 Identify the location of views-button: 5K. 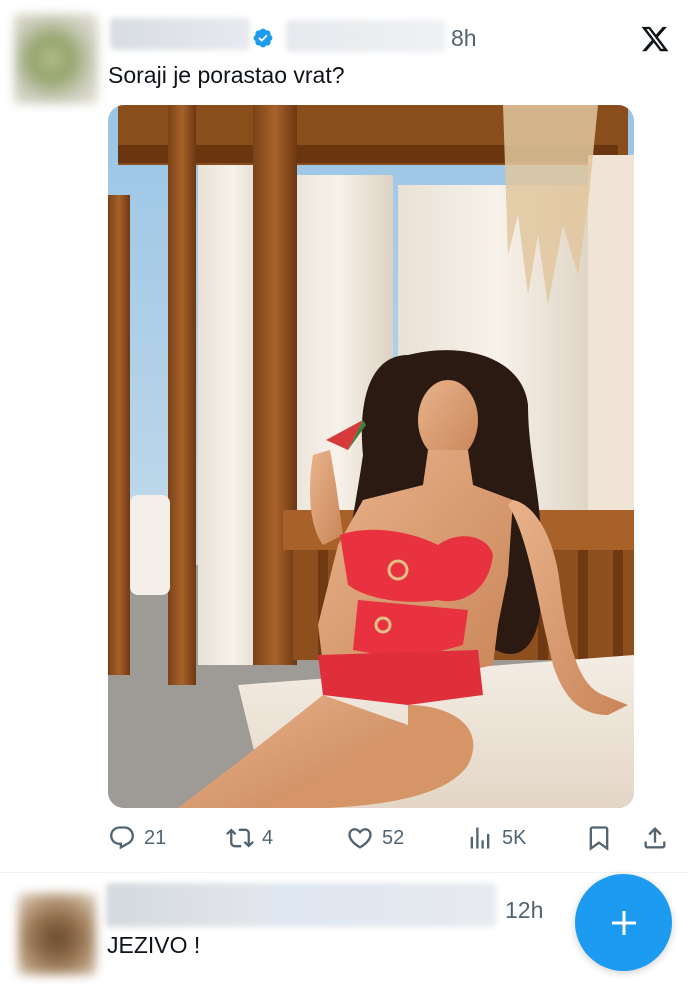
(496, 838).